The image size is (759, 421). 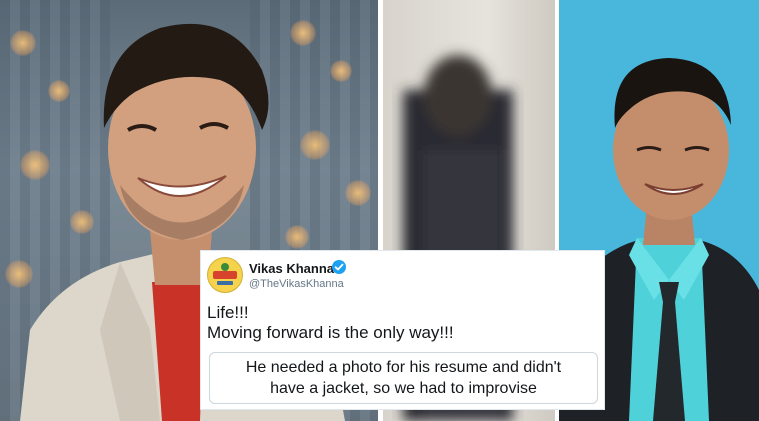 I want to click on quote-text-line: have a jacket, so we had to improvise, so click(x=403, y=388).